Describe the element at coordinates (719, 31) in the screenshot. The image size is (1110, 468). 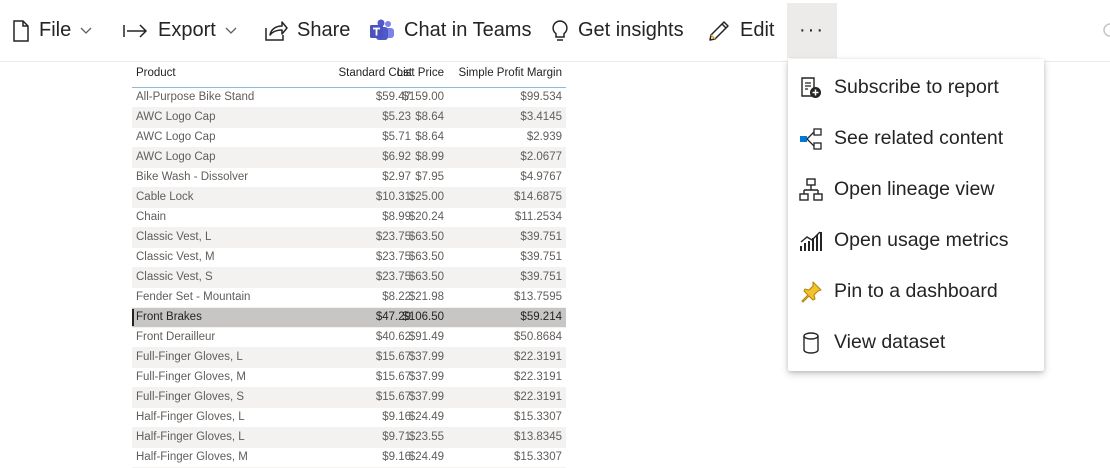
I see `pencil-icon` at that location.